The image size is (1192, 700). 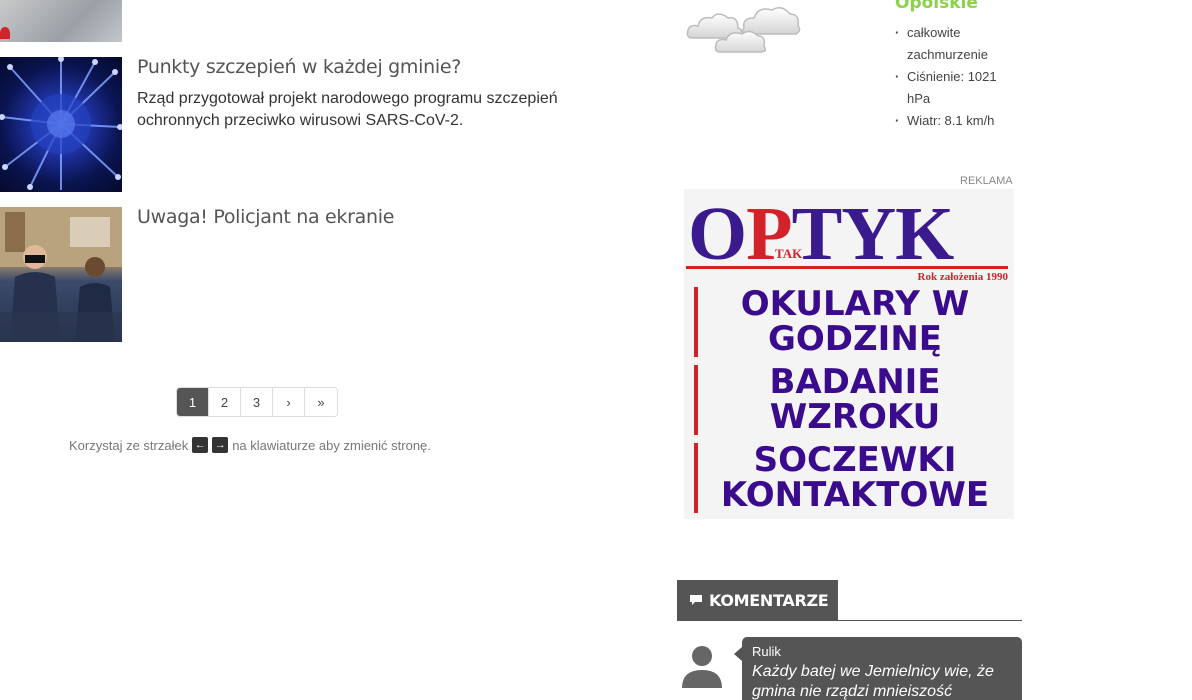 I want to click on page-button-3: 3, so click(x=257, y=402).